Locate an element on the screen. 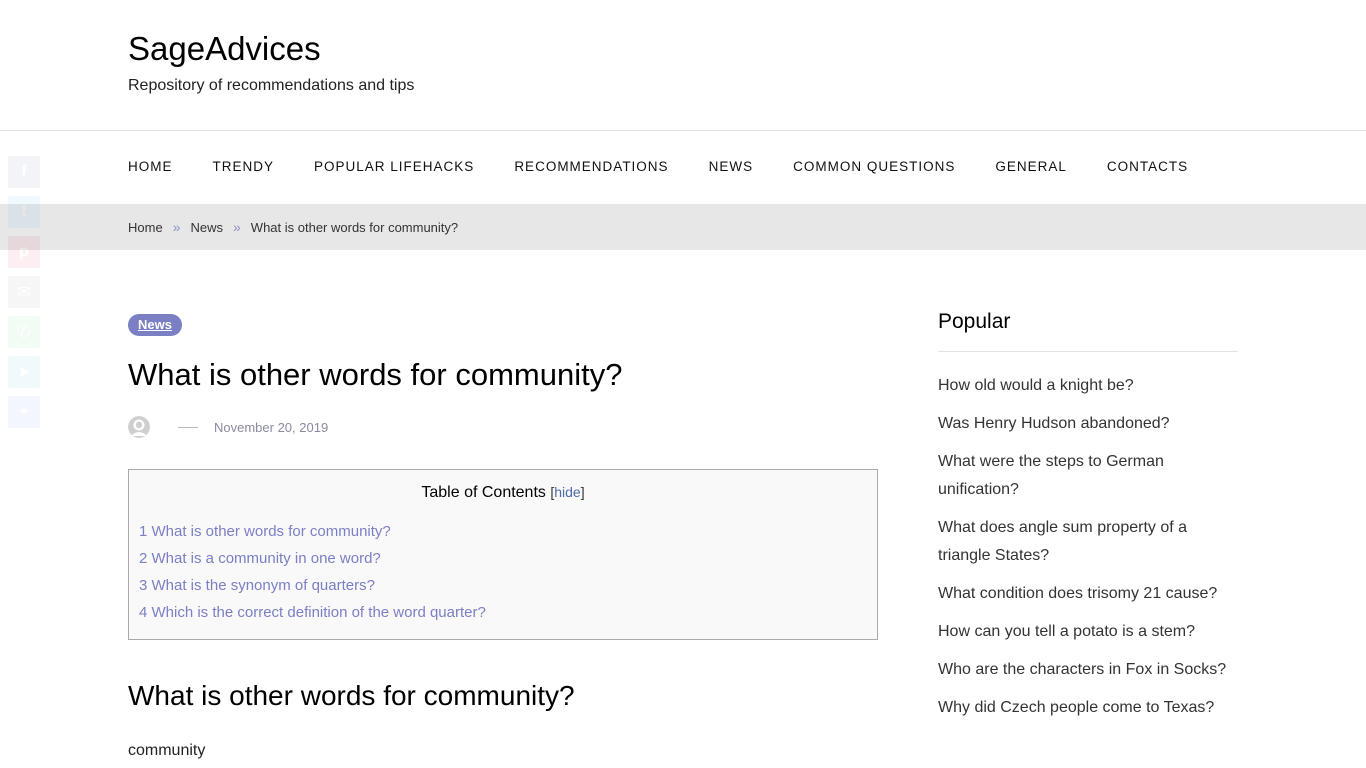 The width and height of the screenshot is (1366, 768). breadcrumb-current: What is other words for community? is located at coordinates (354, 227).